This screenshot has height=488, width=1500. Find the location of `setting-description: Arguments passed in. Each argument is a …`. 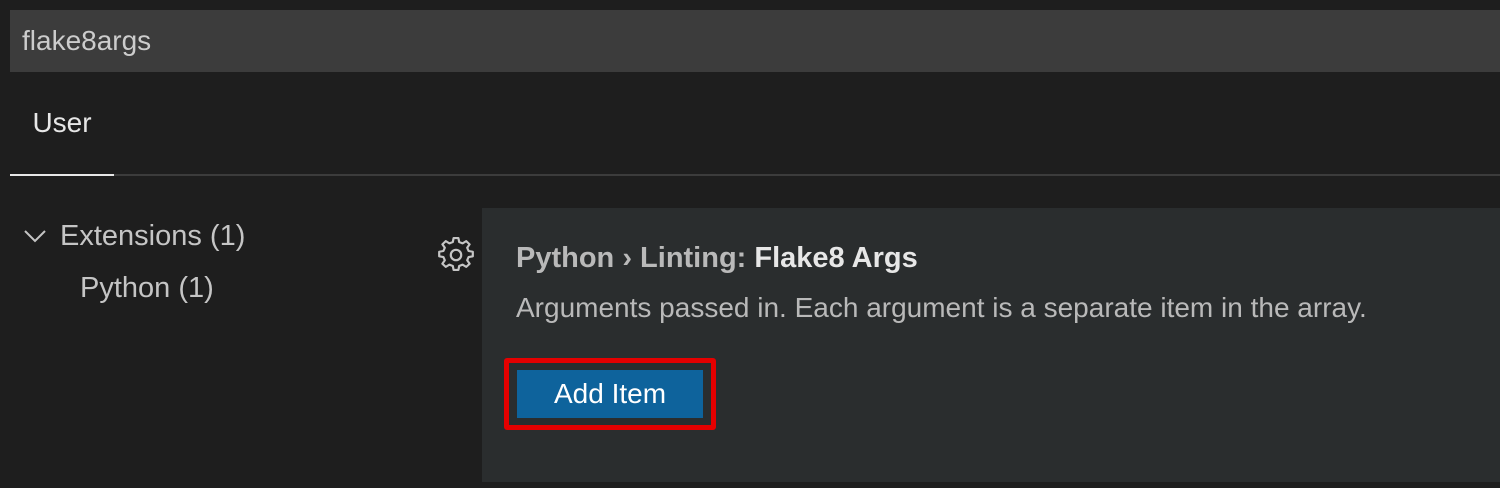

setting-description: Arguments passed in. Each argument is a … is located at coordinates (941, 307).